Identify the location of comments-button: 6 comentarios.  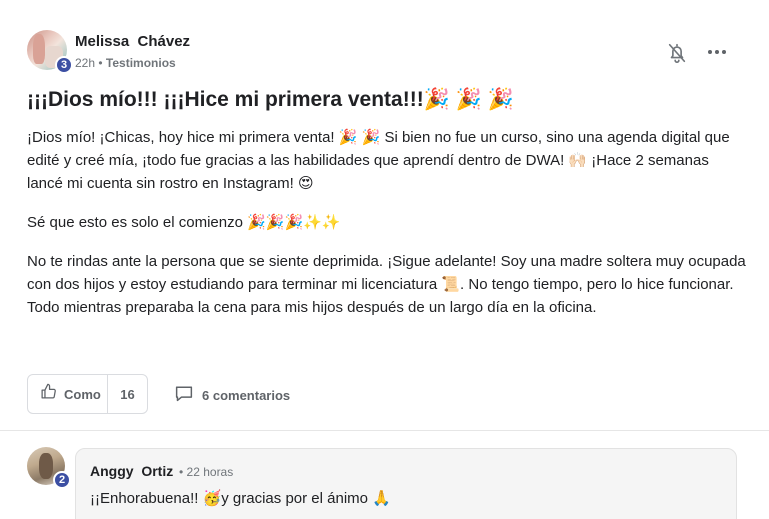
(232, 395).